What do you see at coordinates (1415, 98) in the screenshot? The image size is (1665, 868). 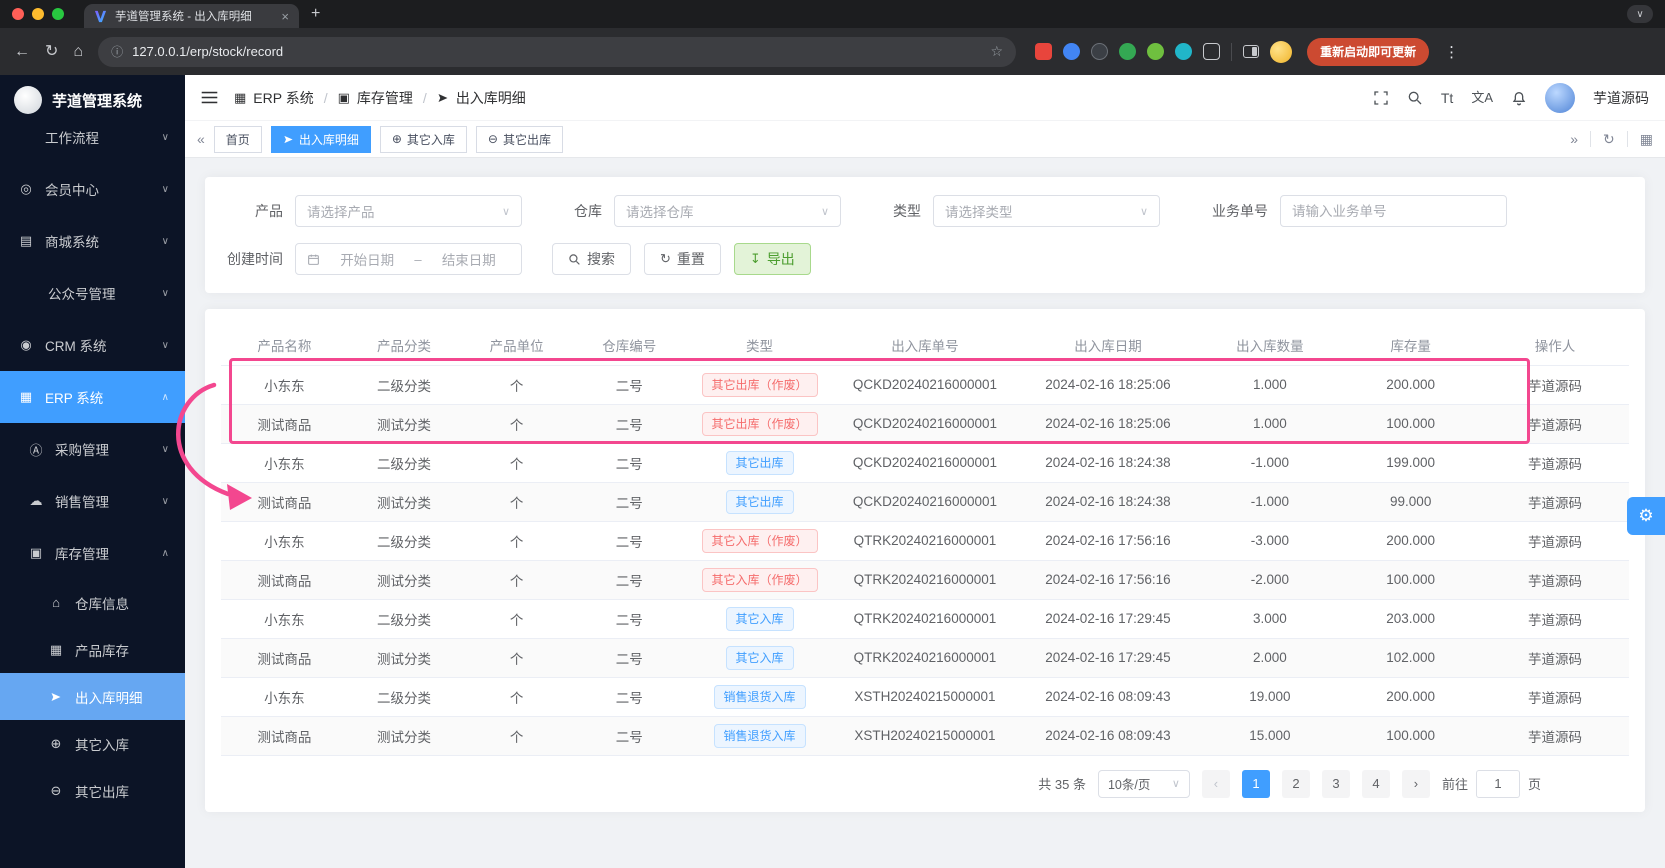 I see `search-icon` at bounding box center [1415, 98].